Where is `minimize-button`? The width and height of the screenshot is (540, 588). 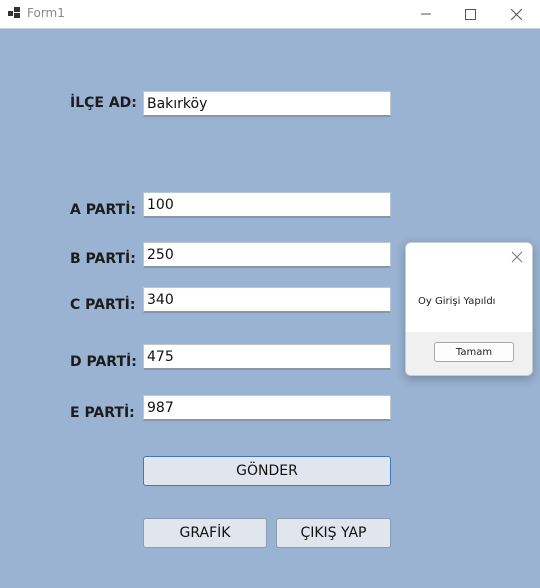 minimize-button is located at coordinates (426, 14).